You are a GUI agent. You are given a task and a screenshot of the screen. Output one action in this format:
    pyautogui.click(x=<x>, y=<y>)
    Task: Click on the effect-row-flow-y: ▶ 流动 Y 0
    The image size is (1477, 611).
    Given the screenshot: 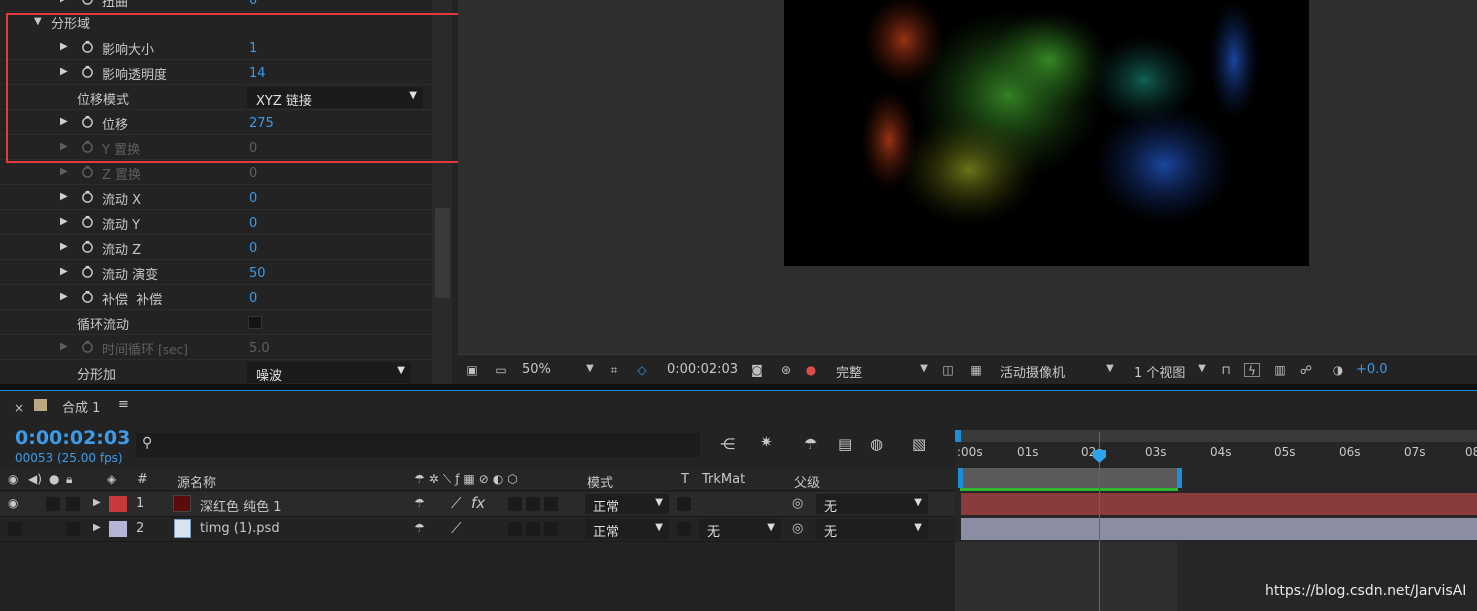 What is the action you would take?
    pyautogui.click(x=216, y=222)
    